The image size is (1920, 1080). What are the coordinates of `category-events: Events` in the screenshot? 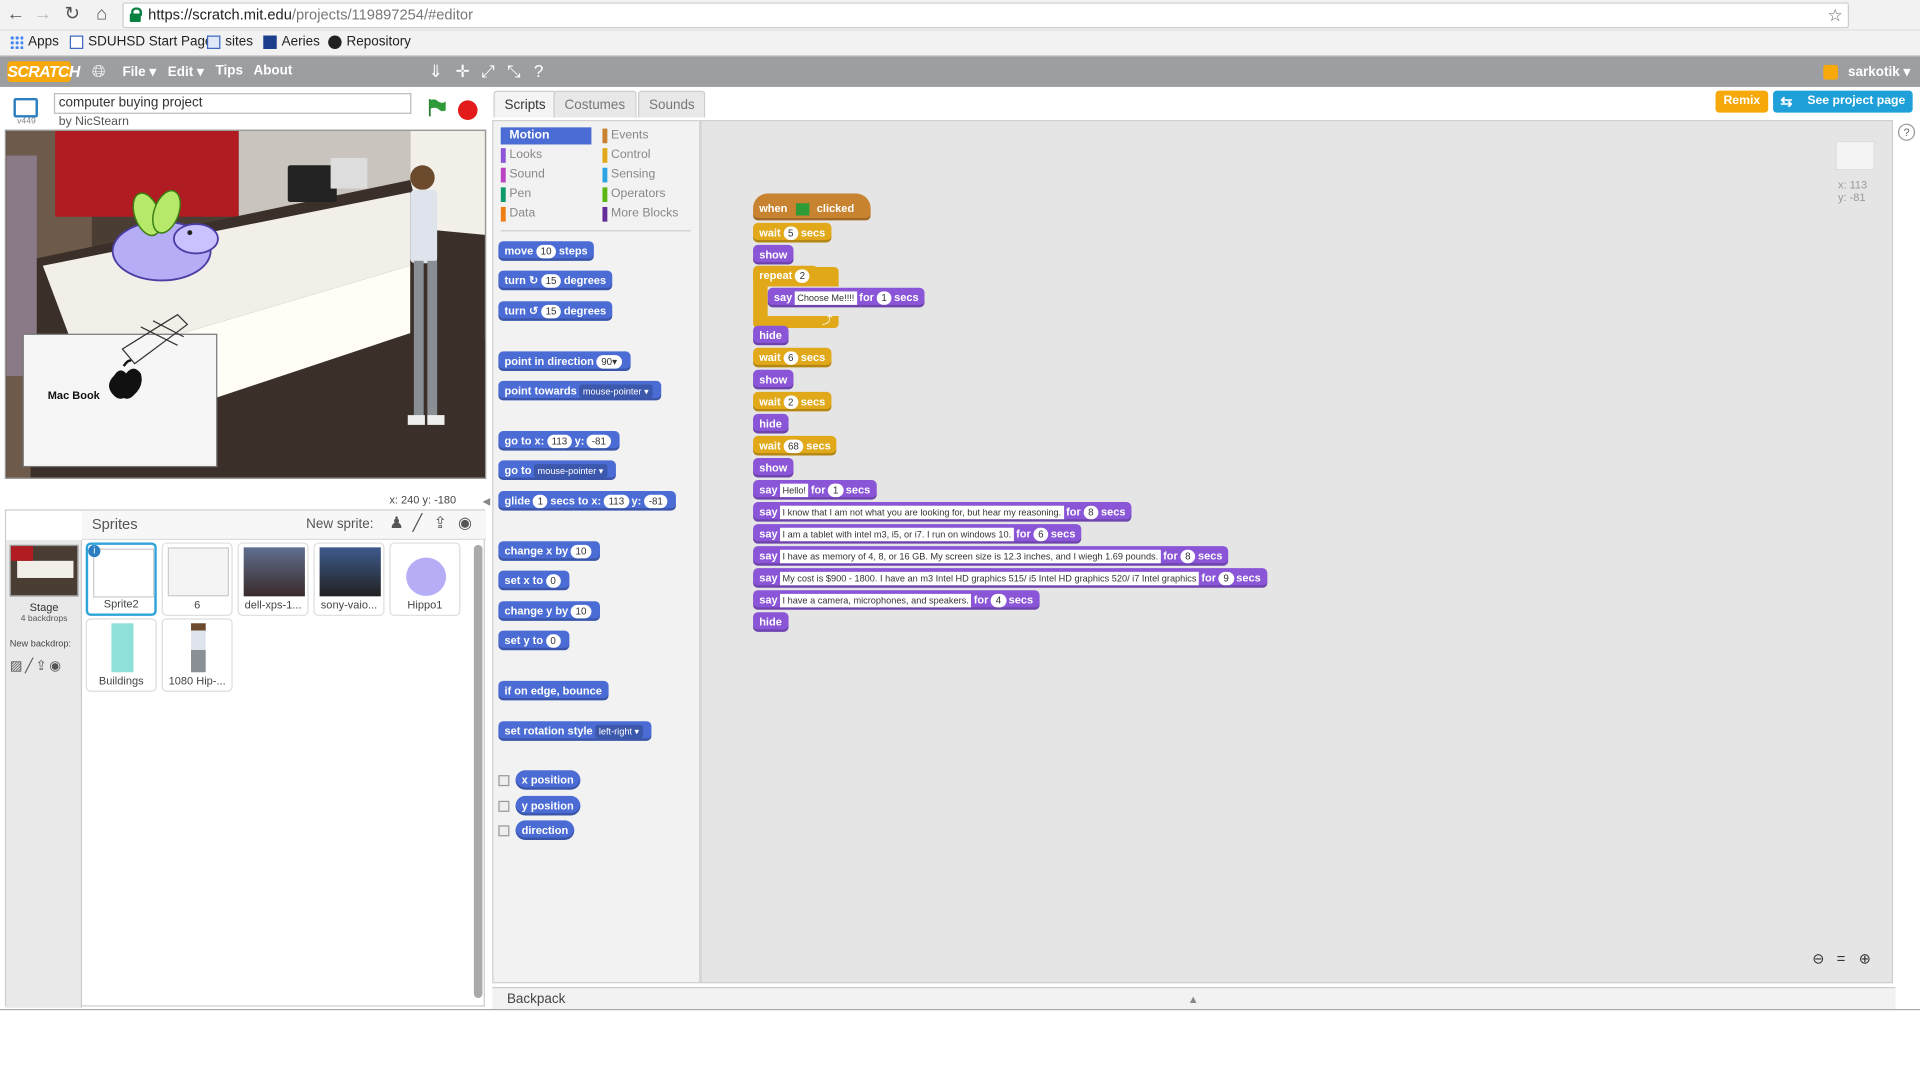 It's located at (648, 135).